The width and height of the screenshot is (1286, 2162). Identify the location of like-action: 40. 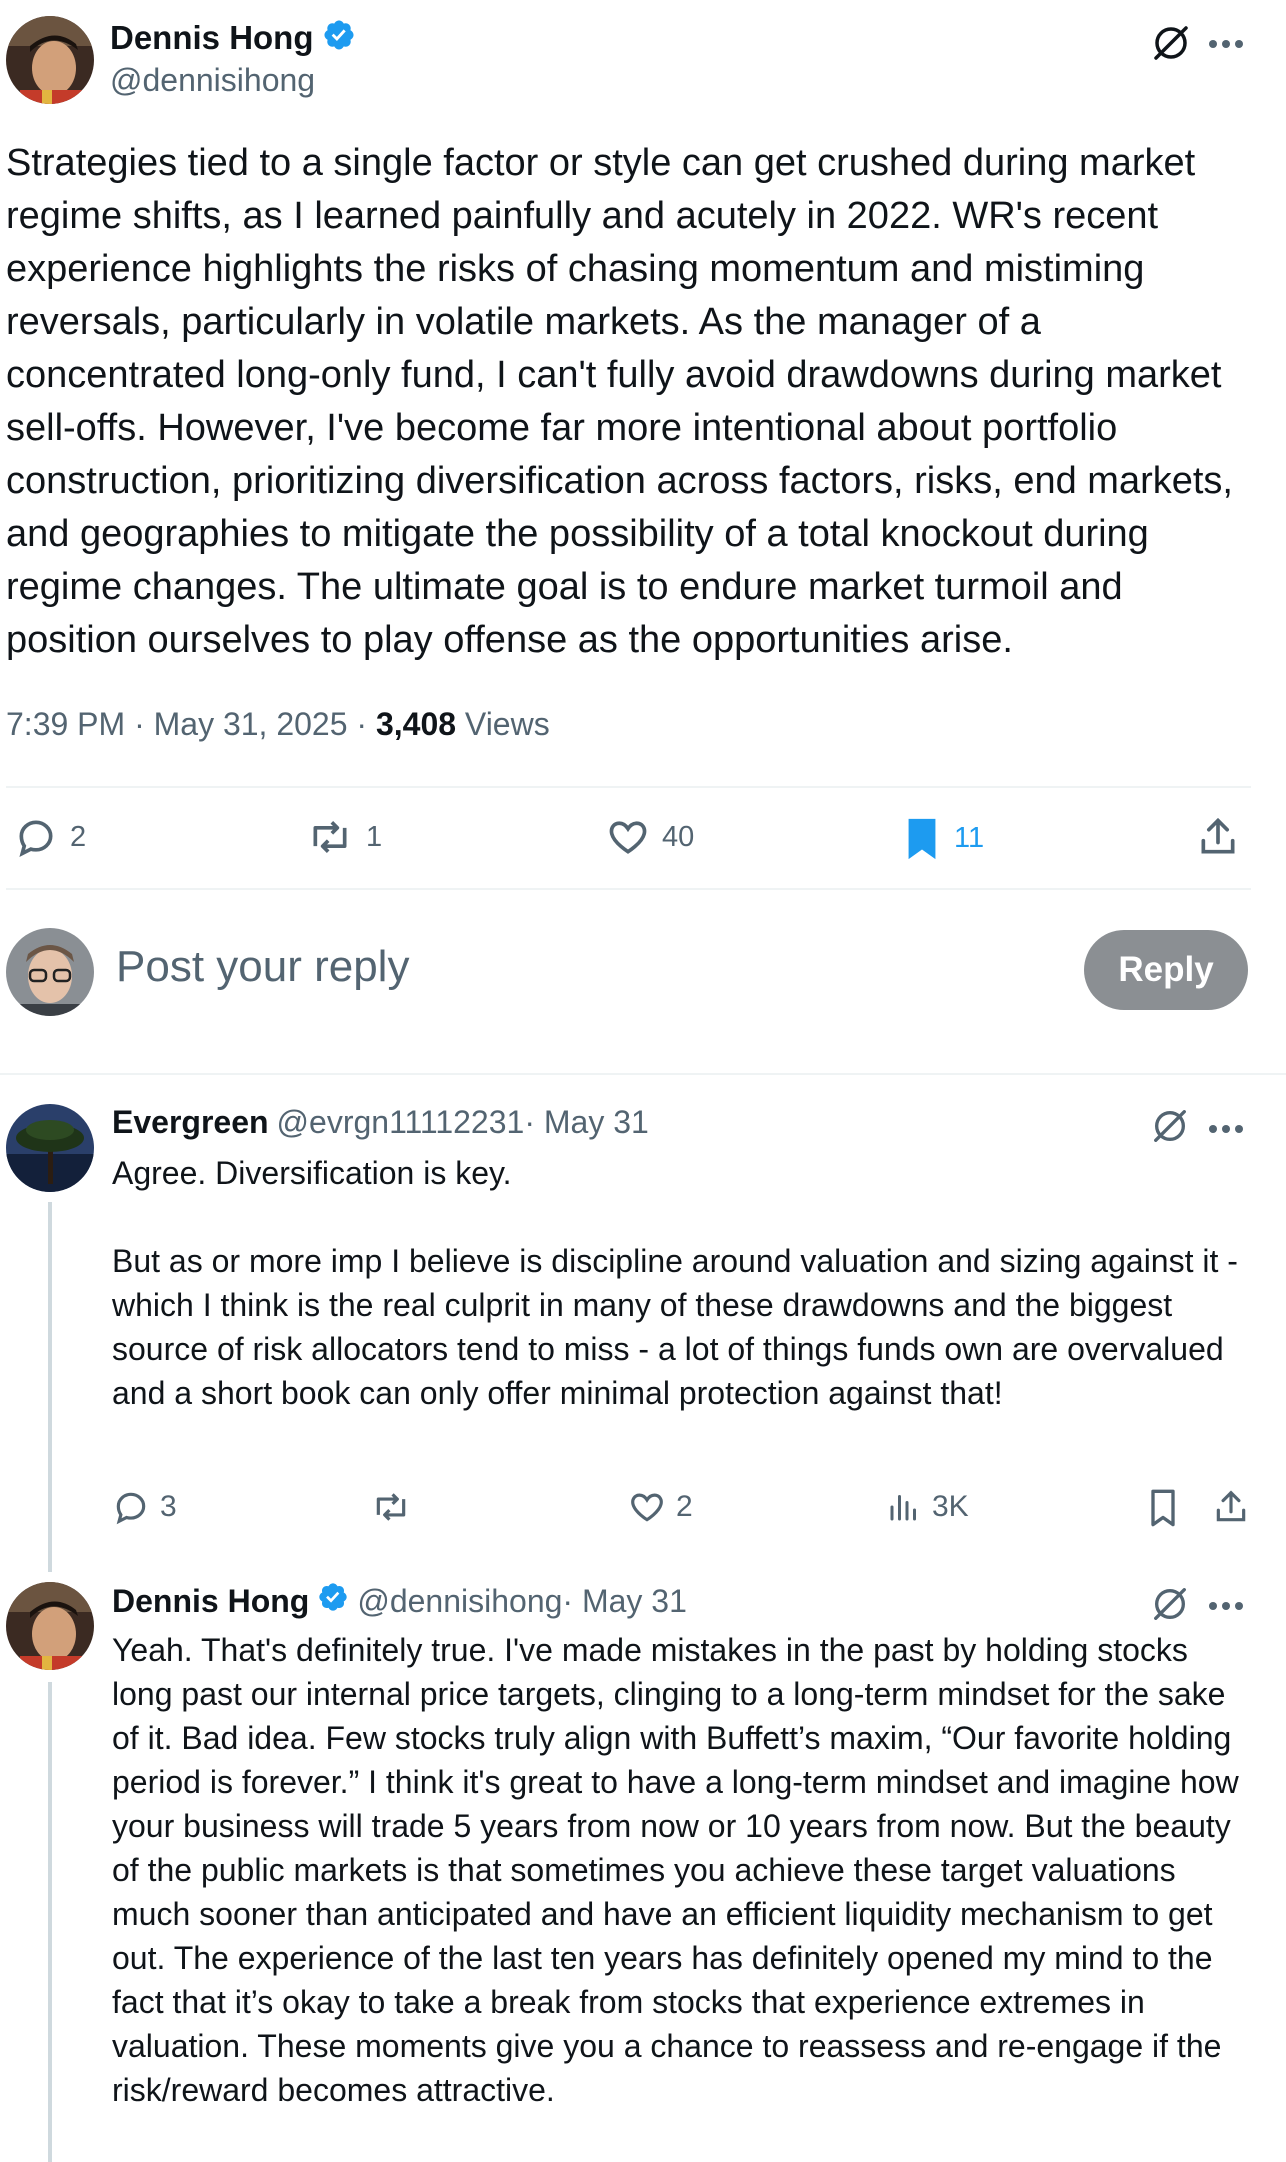
(650, 837).